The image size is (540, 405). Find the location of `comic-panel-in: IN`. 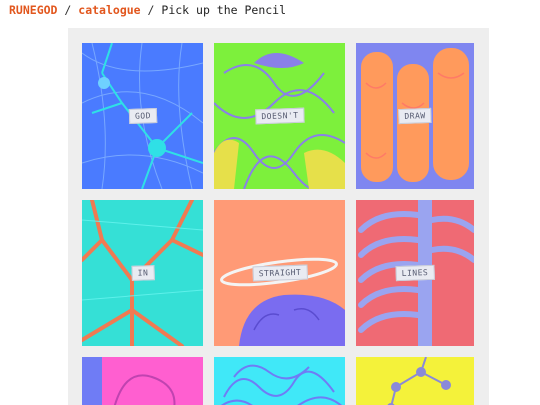

comic-panel-in: IN is located at coordinates (142, 273).